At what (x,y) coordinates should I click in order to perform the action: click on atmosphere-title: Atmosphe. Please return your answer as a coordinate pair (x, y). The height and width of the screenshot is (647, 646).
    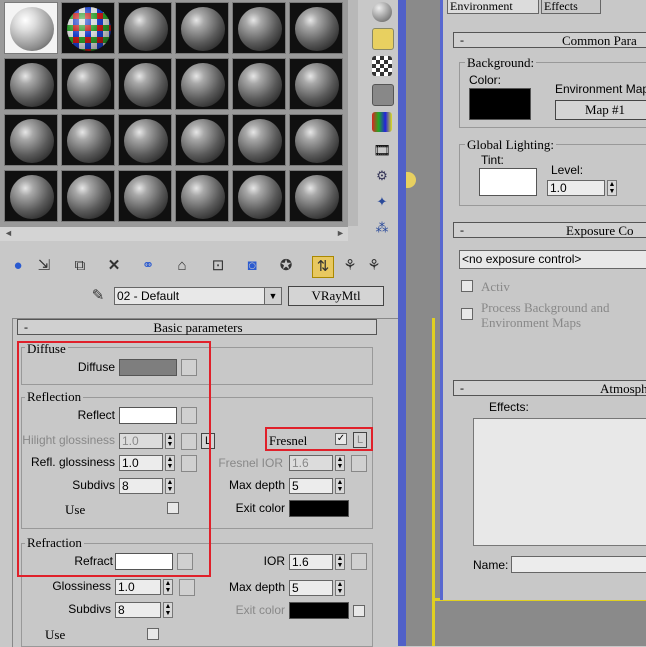
    Looking at the image, I should click on (623, 388).